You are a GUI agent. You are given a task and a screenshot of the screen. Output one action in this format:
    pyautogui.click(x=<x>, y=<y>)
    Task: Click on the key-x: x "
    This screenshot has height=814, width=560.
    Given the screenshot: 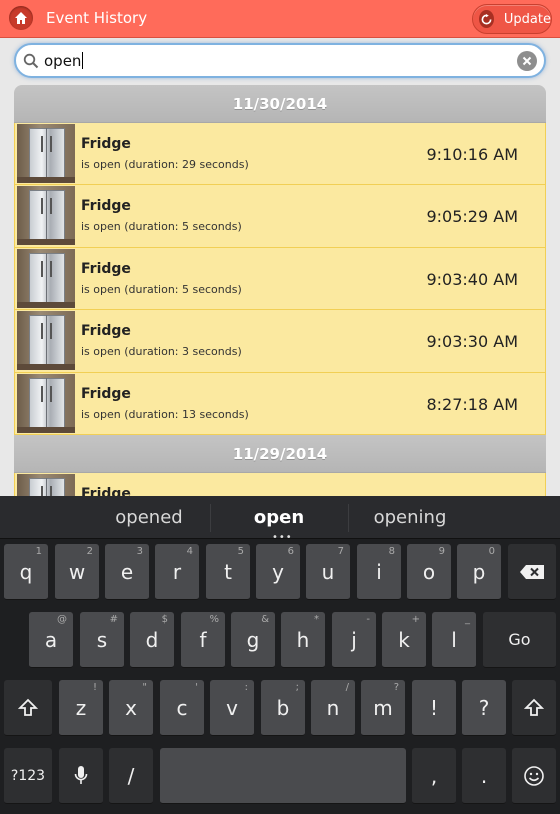 What is the action you would take?
    pyautogui.click(x=131, y=708)
    